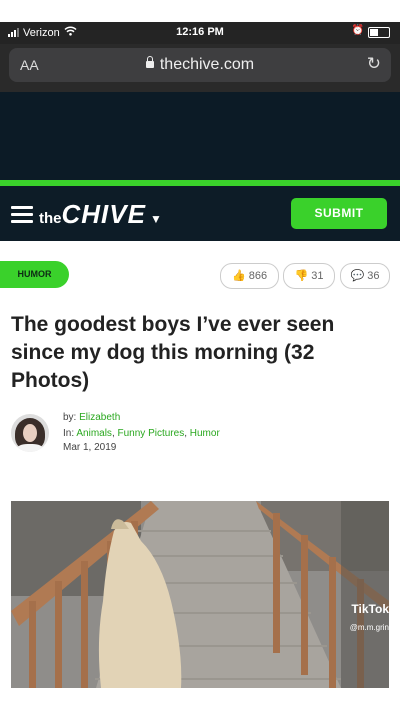 The height and width of the screenshot is (711, 400). I want to click on dislike-count: 31, so click(317, 276).